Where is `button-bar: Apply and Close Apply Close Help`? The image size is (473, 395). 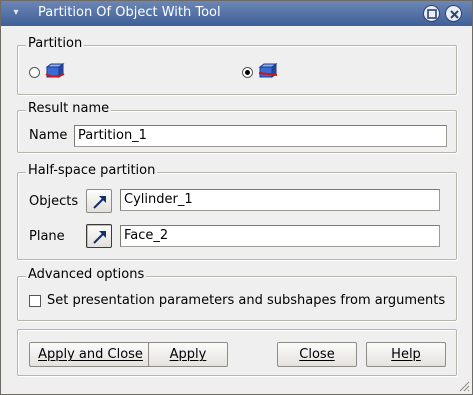 button-bar: Apply and Close Apply Close Help is located at coordinates (237, 352).